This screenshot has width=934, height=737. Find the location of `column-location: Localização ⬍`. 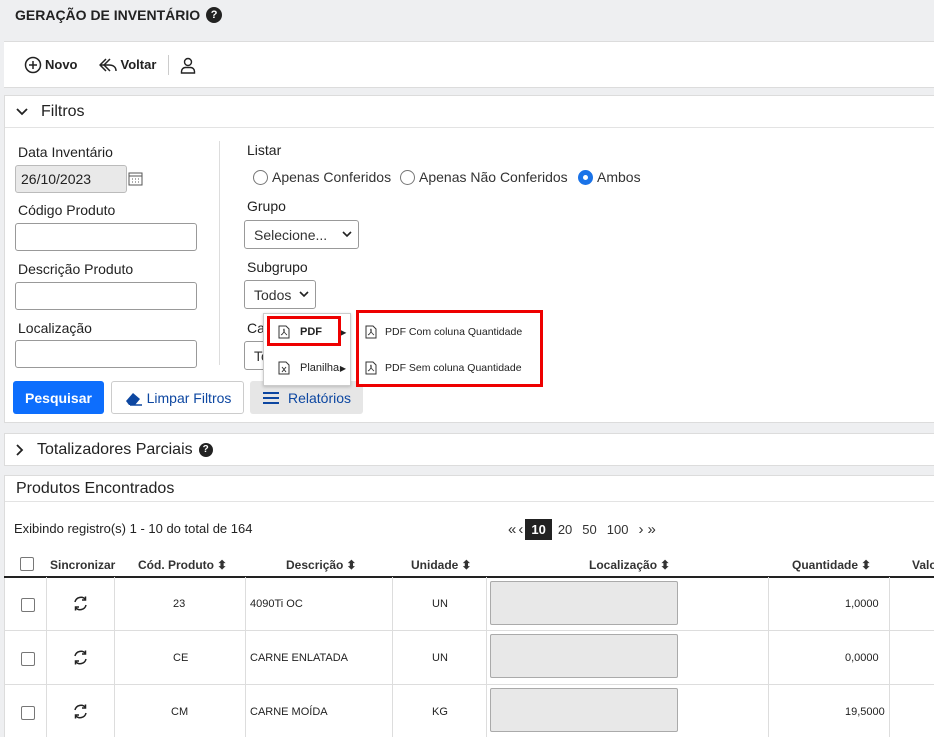

column-location: Localização ⬍ is located at coordinates (629, 565).